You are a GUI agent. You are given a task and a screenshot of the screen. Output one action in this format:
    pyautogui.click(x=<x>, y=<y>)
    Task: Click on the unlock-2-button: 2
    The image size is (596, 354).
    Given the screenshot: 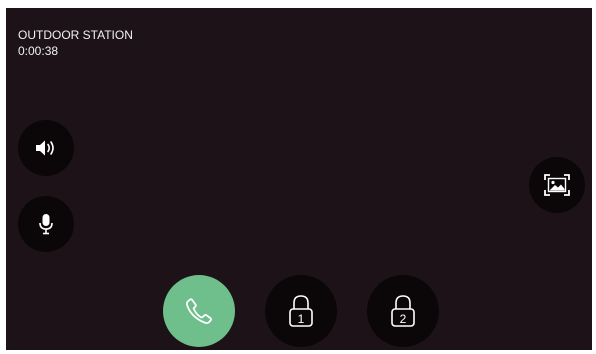 What is the action you would take?
    pyautogui.click(x=403, y=311)
    